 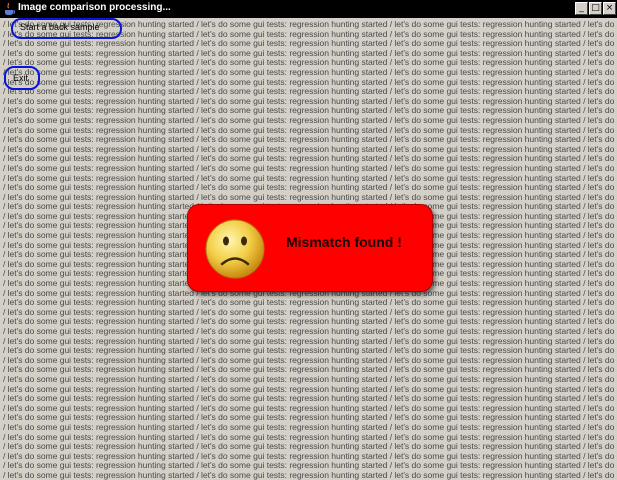 I want to click on exit-button: Exit, so click(x=20, y=78).